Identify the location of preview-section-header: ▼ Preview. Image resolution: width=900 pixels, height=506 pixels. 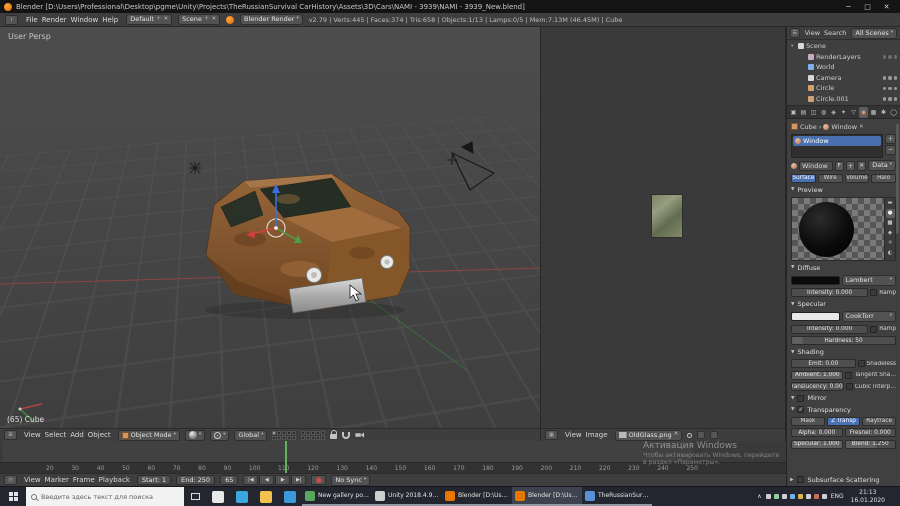
(843, 189).